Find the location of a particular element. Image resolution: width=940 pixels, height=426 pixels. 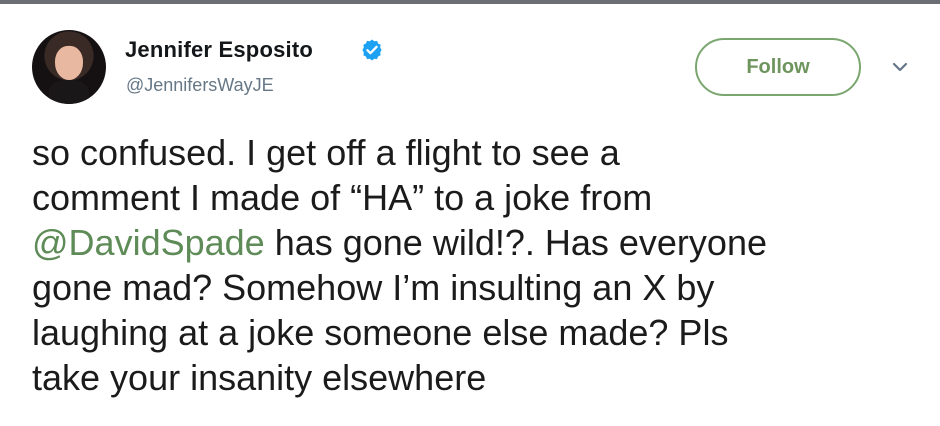

tweet-text-segment: has gone wild!?. Has everyone is located at coordinates (515, 242).